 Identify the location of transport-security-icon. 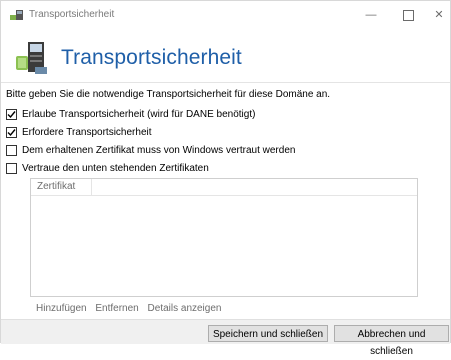
(17, 15).